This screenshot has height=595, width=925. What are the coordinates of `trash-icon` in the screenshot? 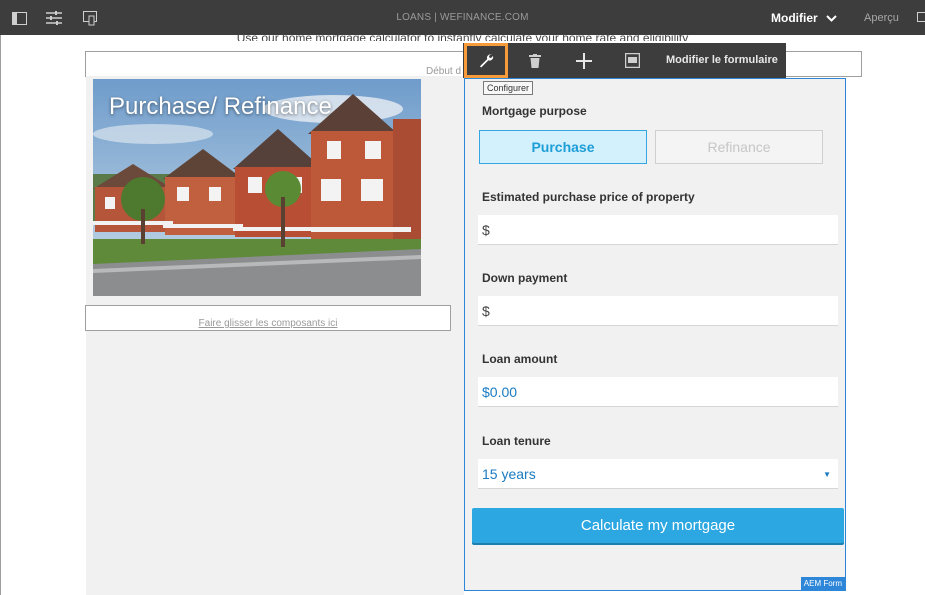 It's located at (535, 60).